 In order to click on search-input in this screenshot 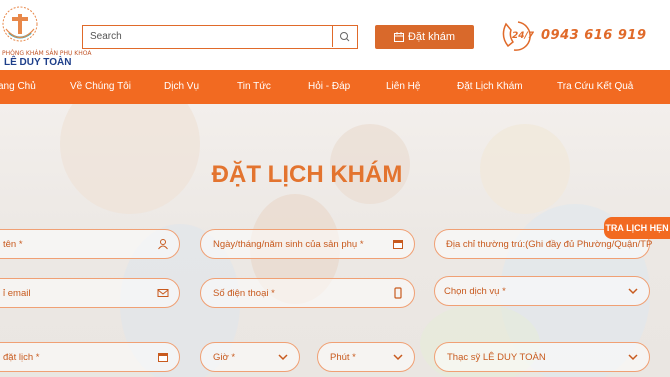, I will do `click(211, 36)`.